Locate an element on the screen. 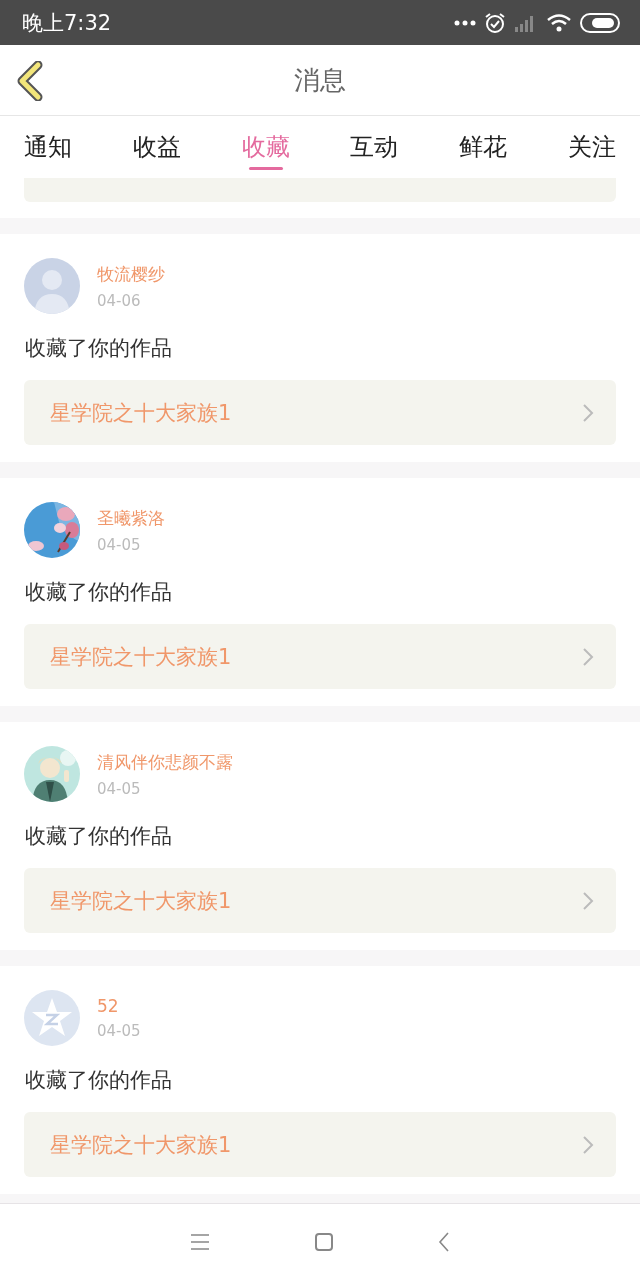  user-name: 52 is located at coordinates (119, 1006).